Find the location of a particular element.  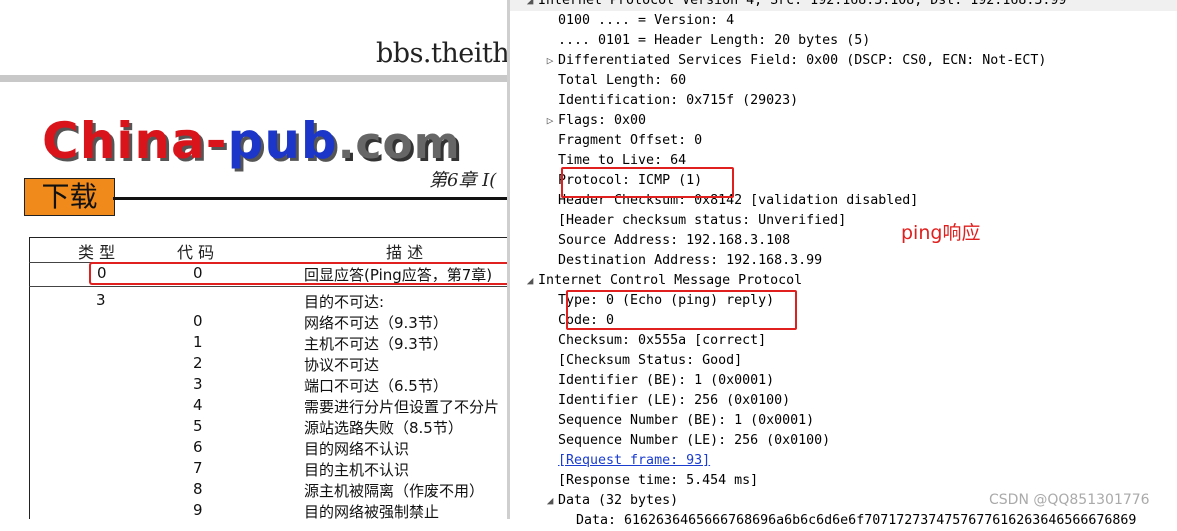

csdn-watermark: CSDN @QQ851301776 is located at coordinates (1069, 500).